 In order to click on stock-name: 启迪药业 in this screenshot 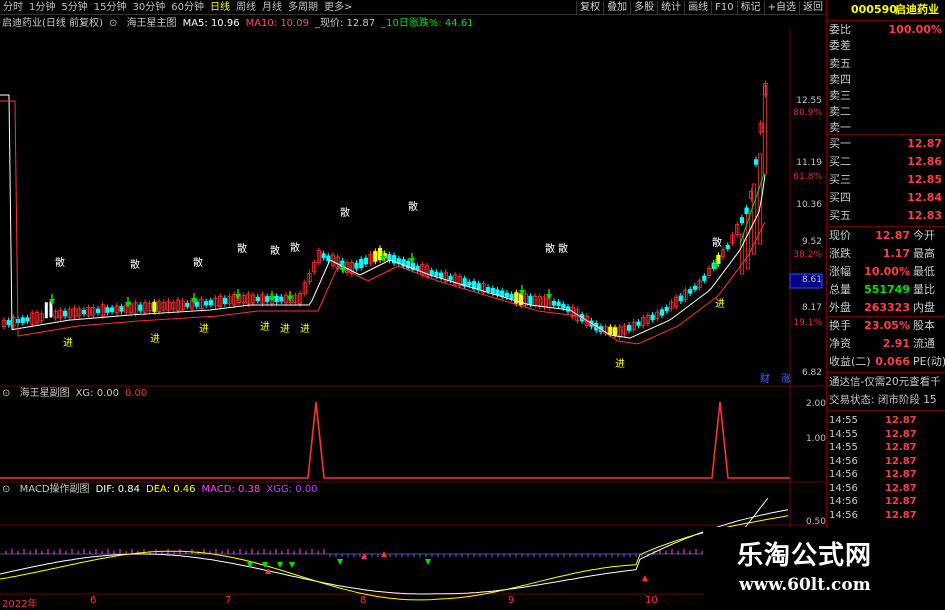, I will do `click(917, 9)`.